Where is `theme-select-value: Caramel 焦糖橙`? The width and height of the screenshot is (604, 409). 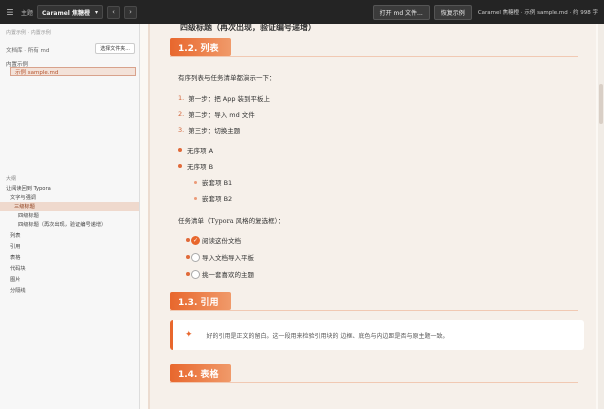 theme-select-value: Caramel 焦糖橙 is located at coordinates (66, 13).